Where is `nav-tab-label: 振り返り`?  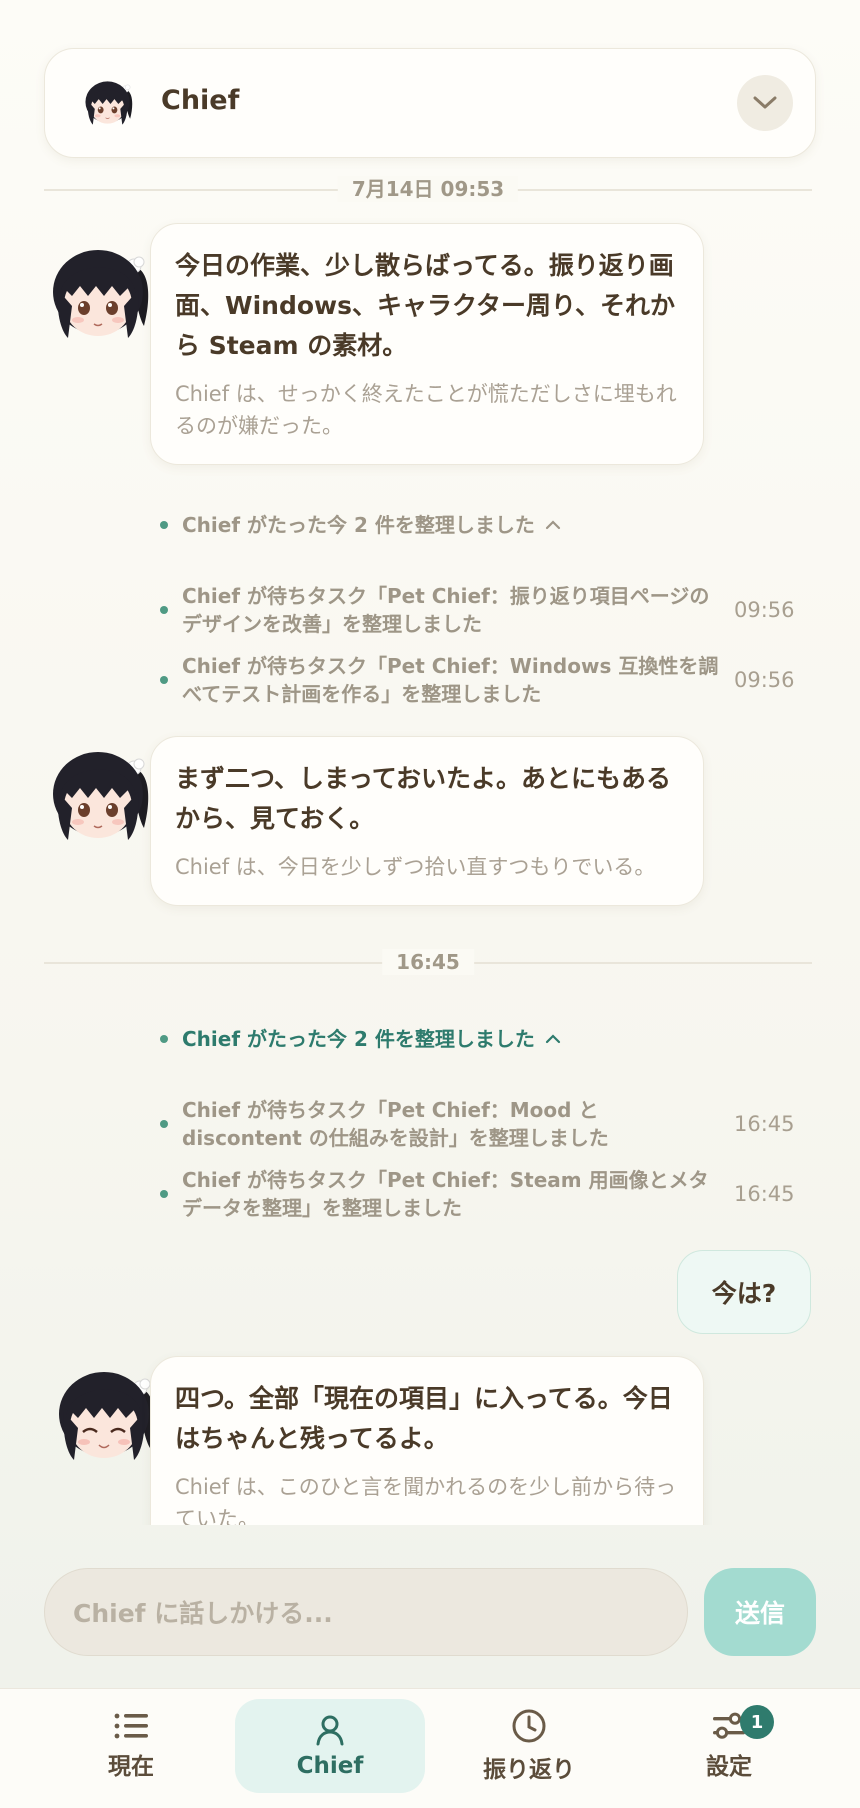 nav-tab-label: 振り返り is located at coordinates (529, 1770).